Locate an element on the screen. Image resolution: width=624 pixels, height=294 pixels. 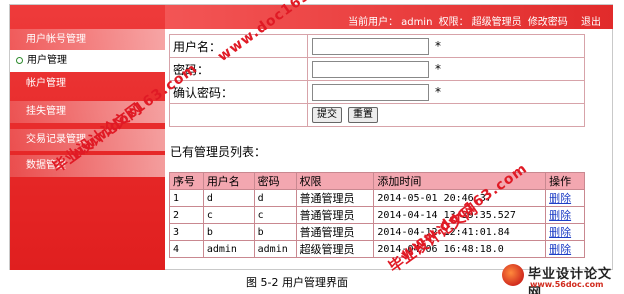
sidebar-item-label: 数据管理 is located at coordinates (46, 165).